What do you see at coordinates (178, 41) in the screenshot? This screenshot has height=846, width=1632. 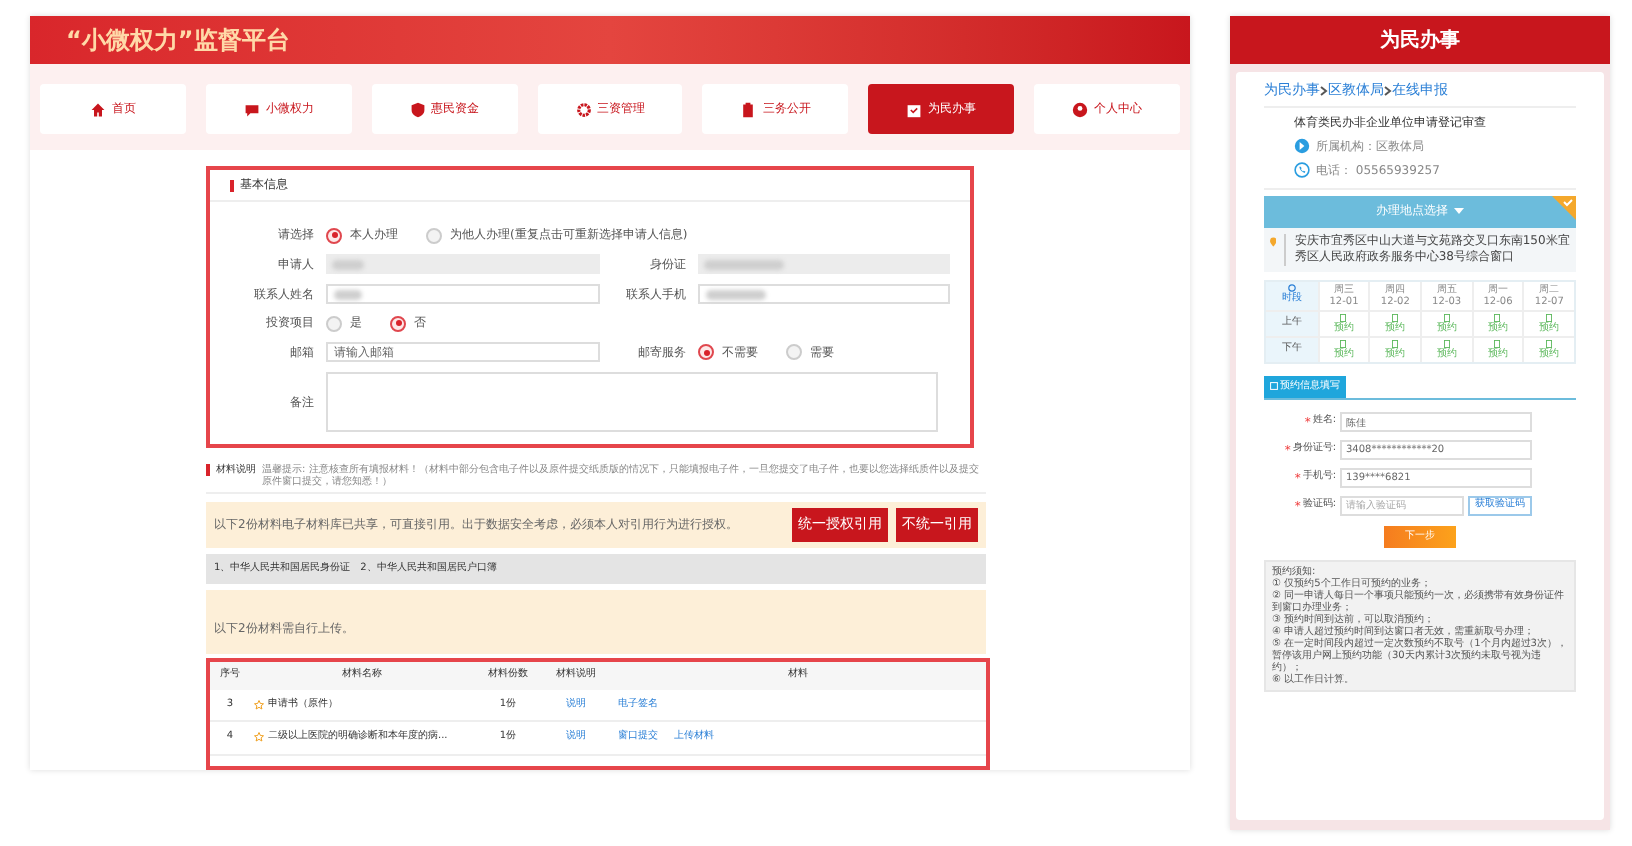 I see `platform-title: “小微权力”监督平台` at bounding box center [178, 41].